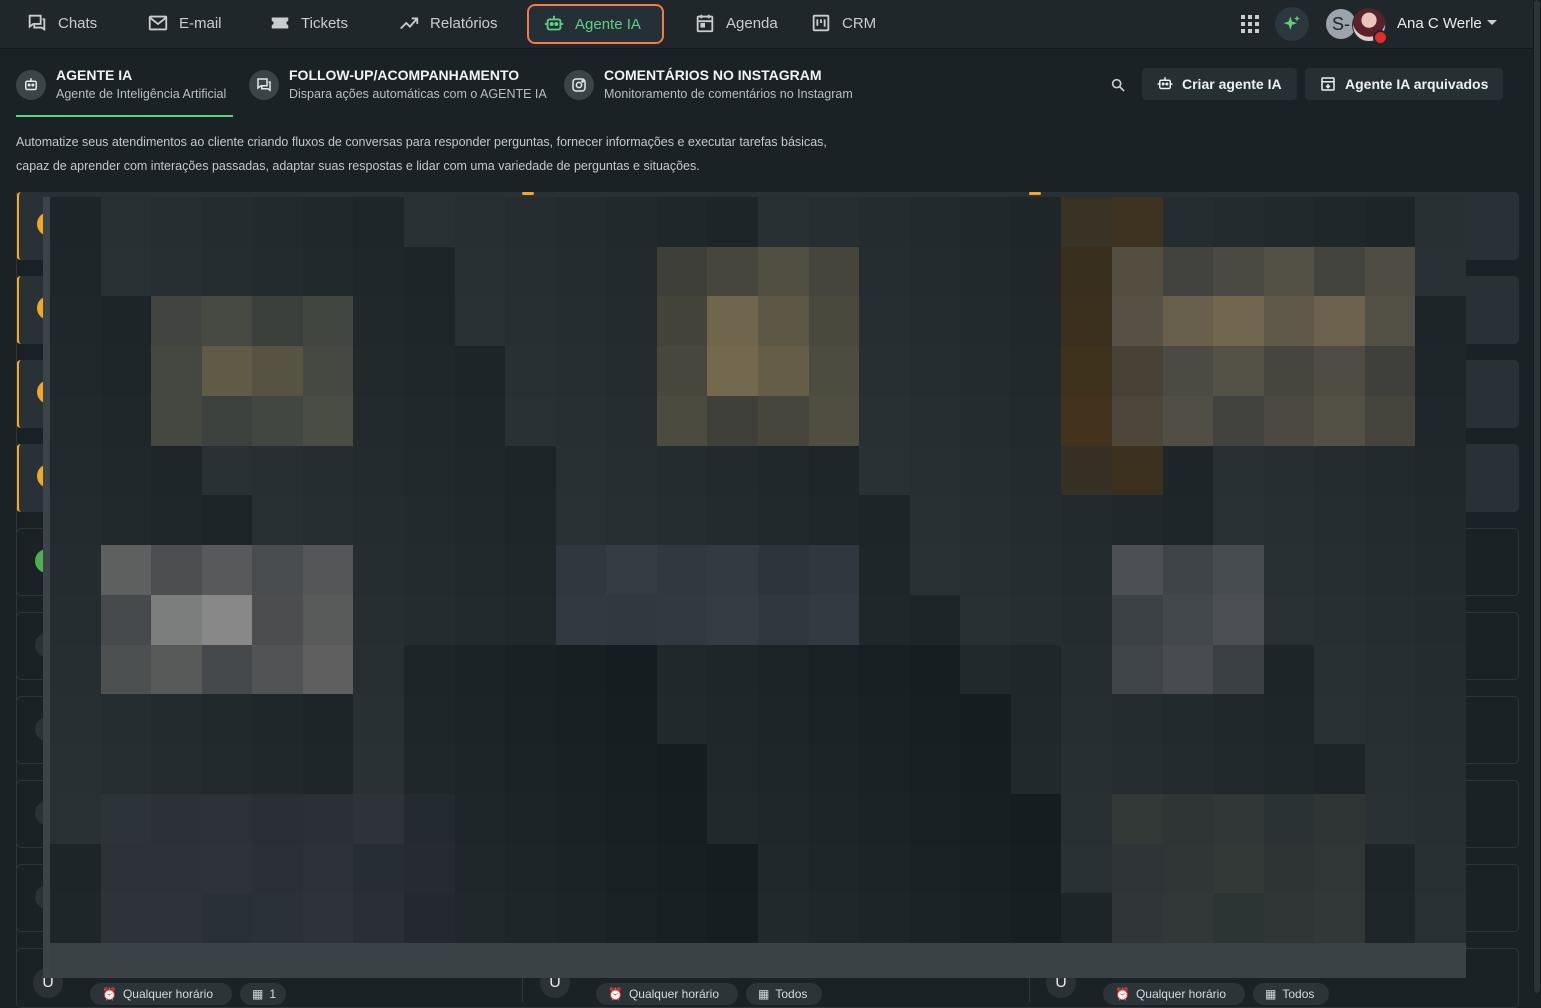  I want to click on robot-icon, so click(554, 23).